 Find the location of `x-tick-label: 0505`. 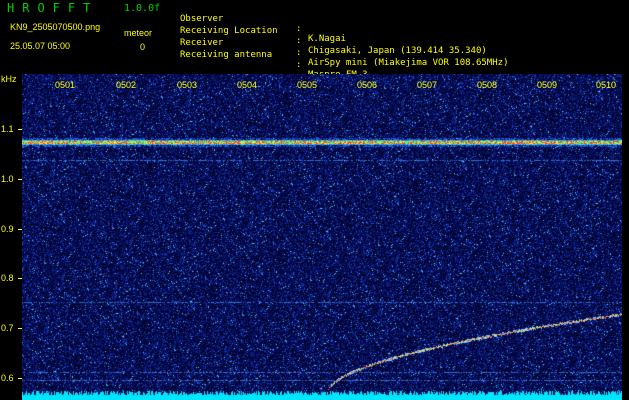

x-tick-label: 0505 is located at coordinates (307, 85).